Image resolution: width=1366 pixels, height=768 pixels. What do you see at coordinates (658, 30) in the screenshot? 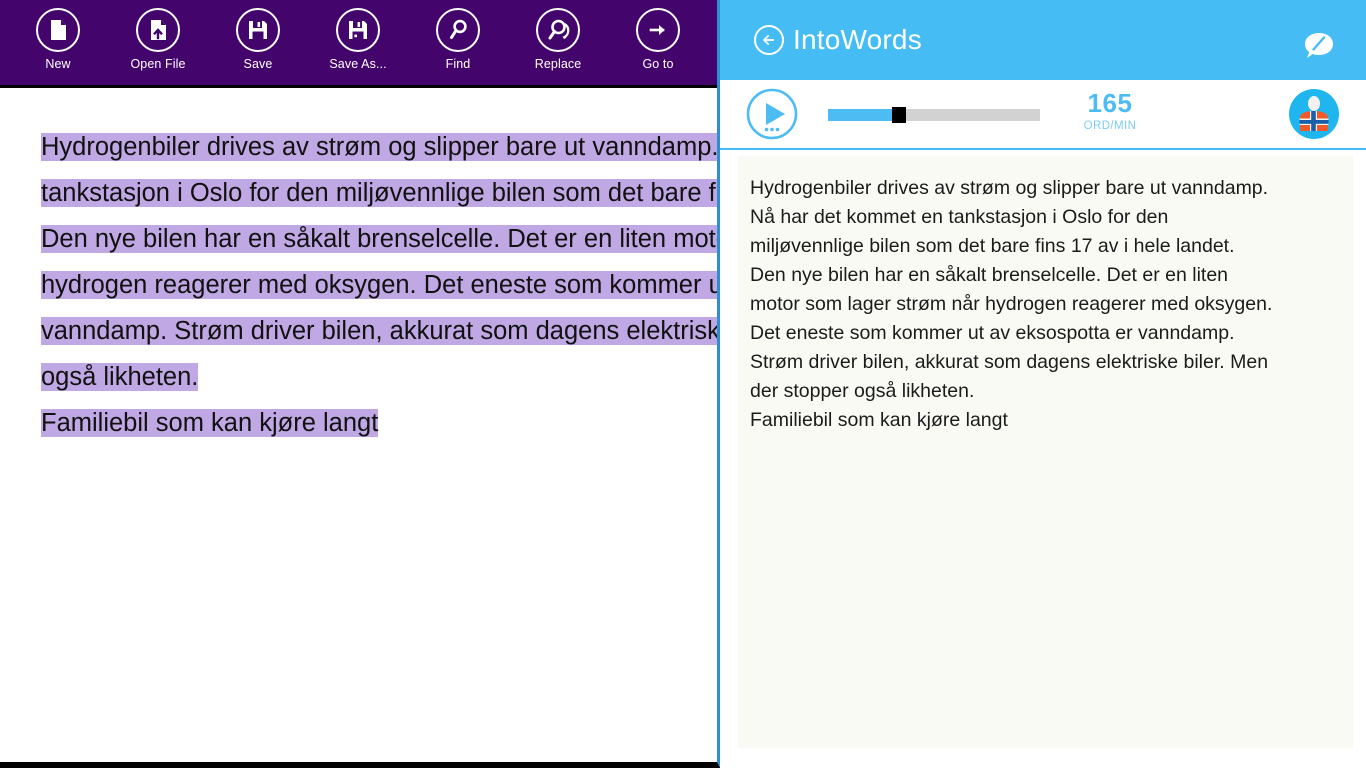
I see `arrow-right-icon` at bounding box center [658, 30].